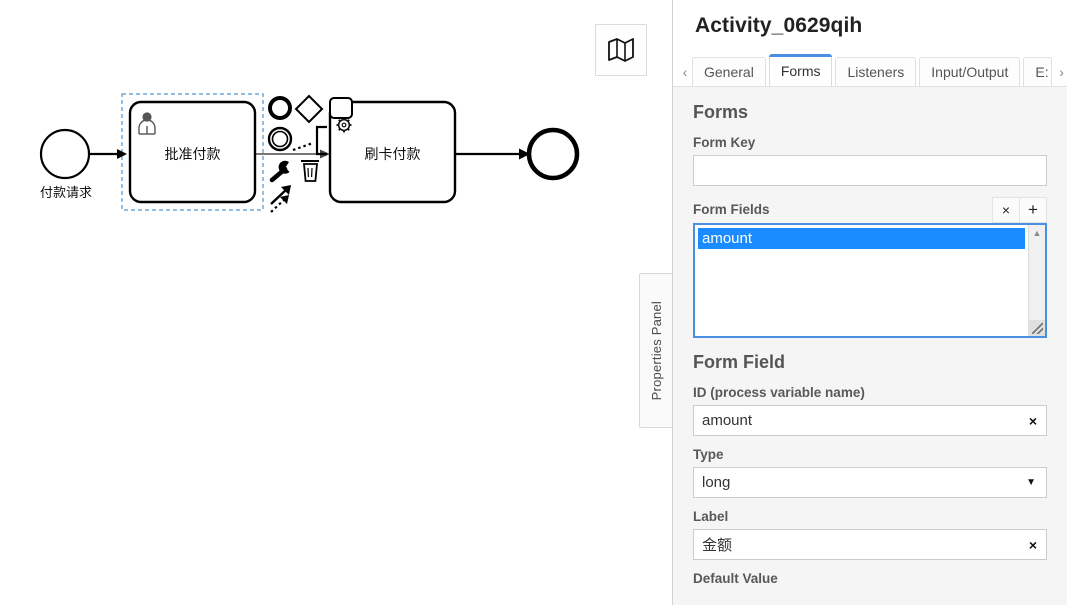  Describe the element at coordinates (1033, 210) in the screenshot. I see `add-form-field-button: +` at that location.